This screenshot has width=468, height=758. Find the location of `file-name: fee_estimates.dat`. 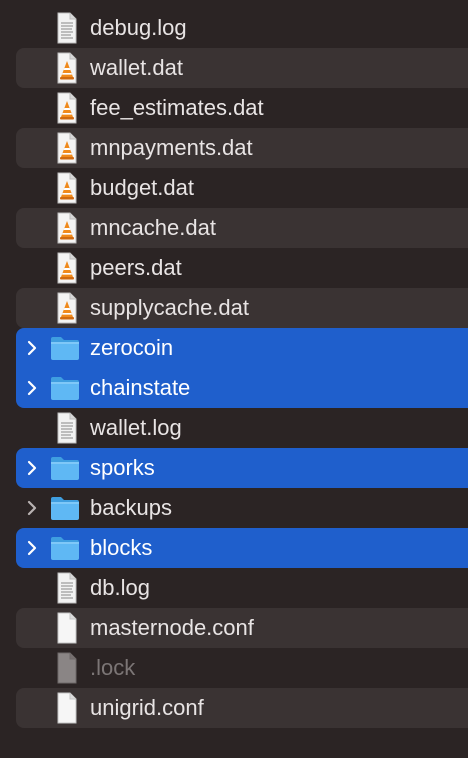

file-name: fee_estimates.dat is located at coordinates (177, 107).